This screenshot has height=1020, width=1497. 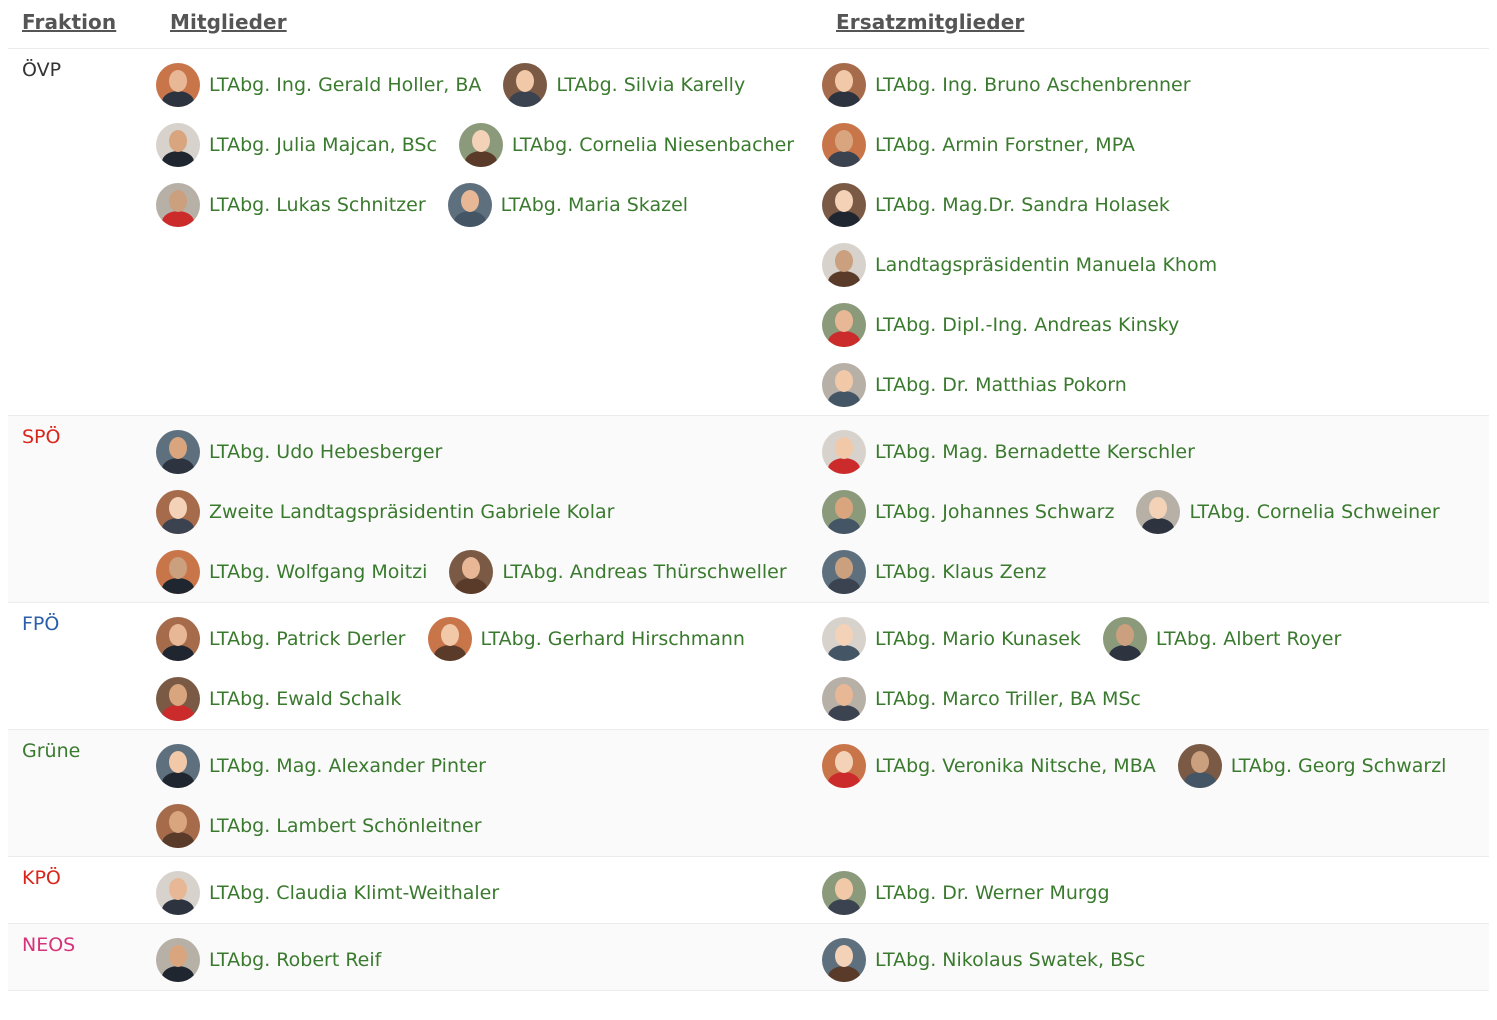 I want to click on person-link: LTAbg. Mag.Dr. Sandra Holasek, so click(x=996, y=205).